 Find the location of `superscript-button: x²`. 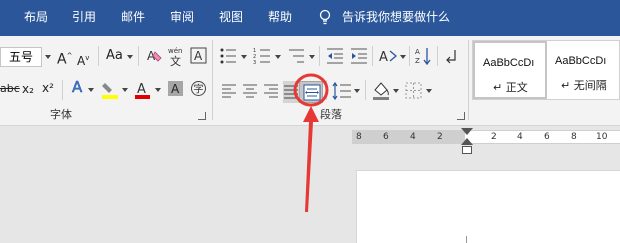

superscript-button: x² is located at coordinates (48, 88).